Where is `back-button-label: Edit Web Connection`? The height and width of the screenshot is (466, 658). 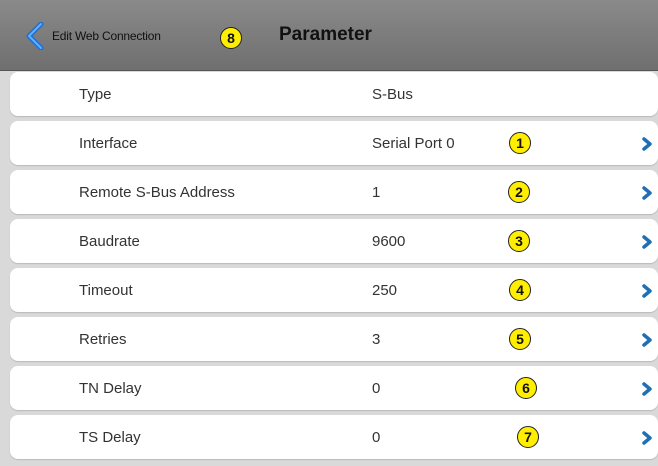
back-button-label: Edit Web Connection is located at coordinates (106, 36).